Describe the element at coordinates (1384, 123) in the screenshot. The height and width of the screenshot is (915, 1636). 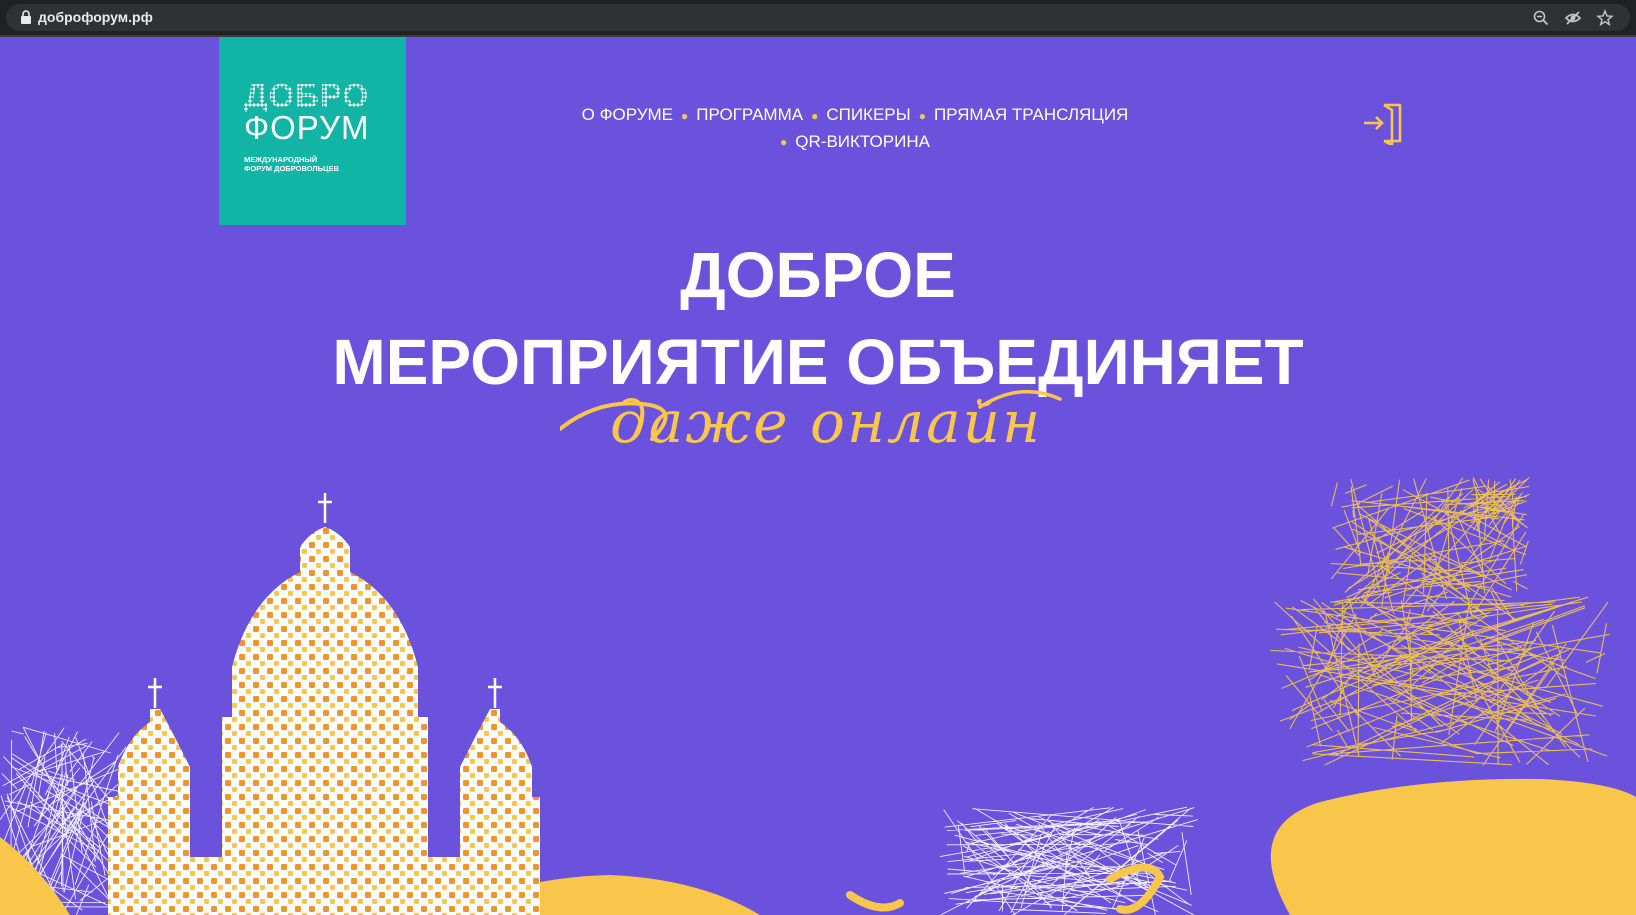
I see `login-icon` at that location.